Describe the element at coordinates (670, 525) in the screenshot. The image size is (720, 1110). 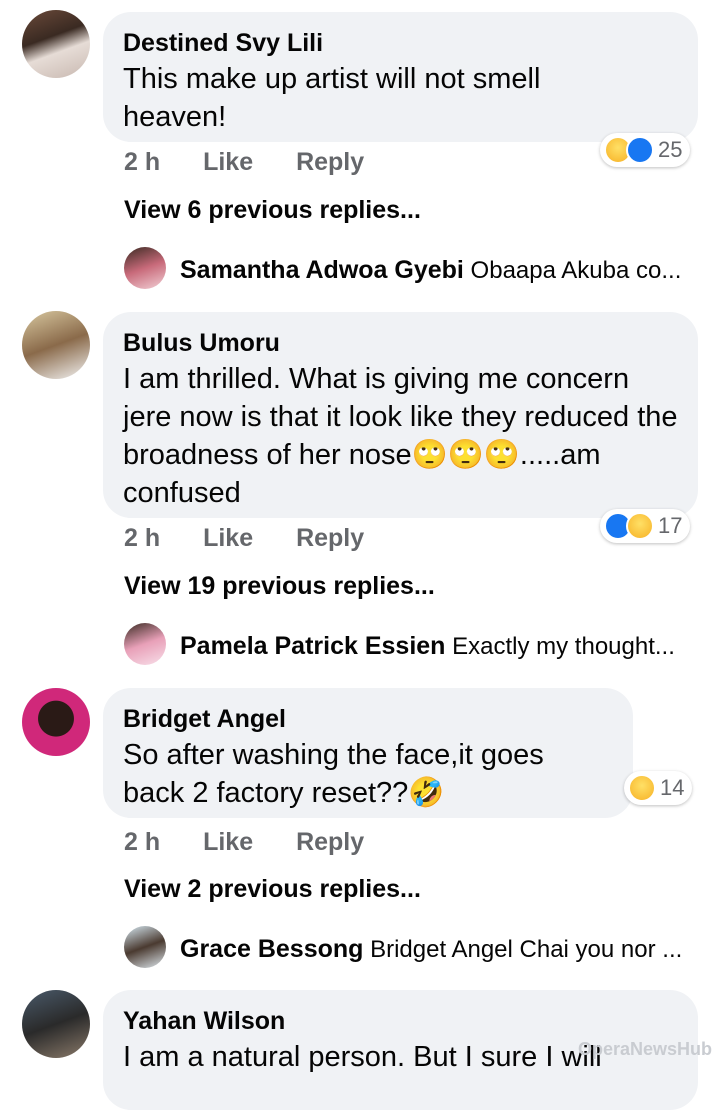
I see `reaction-count: 17` at that location.